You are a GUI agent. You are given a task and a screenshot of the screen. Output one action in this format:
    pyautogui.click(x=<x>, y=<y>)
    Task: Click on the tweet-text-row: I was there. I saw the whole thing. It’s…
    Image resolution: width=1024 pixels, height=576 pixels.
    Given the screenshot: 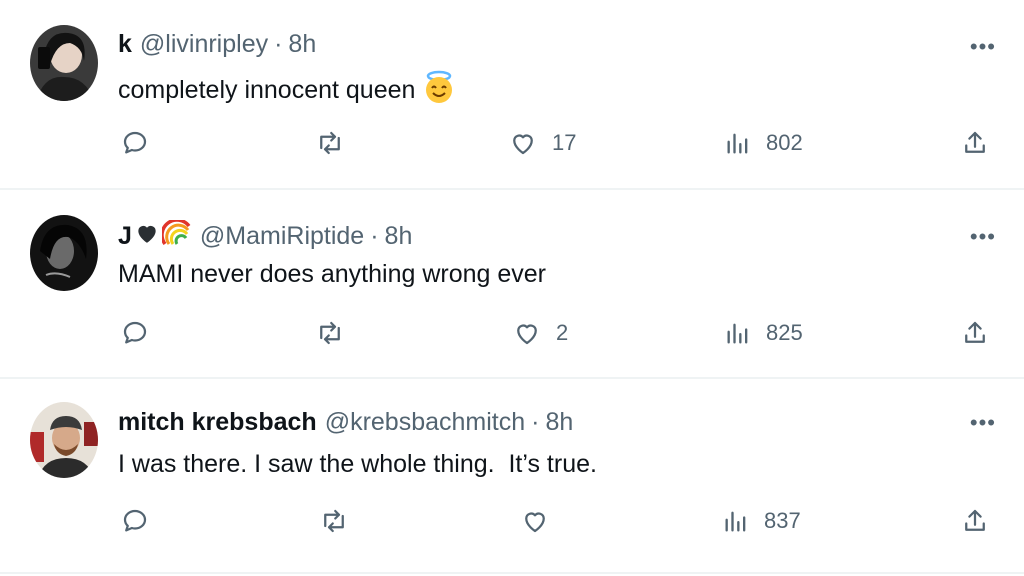 What is the action you would take?
    pyautogui.click(x=357, y=464)
    